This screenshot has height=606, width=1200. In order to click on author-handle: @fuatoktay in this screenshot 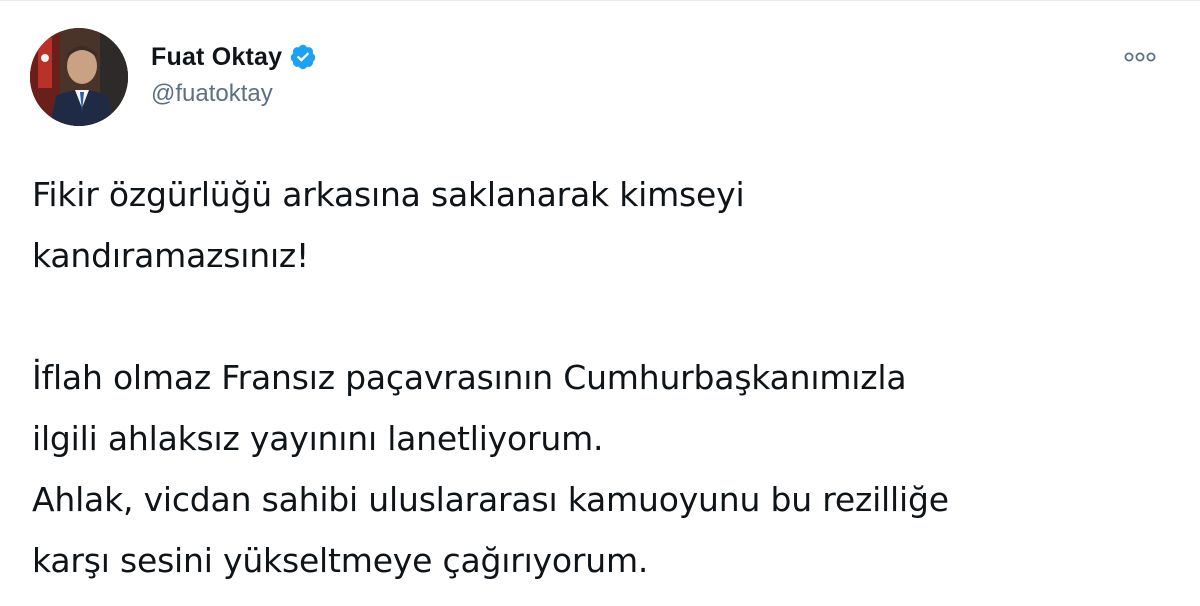, I will do `click(234, 94)`.